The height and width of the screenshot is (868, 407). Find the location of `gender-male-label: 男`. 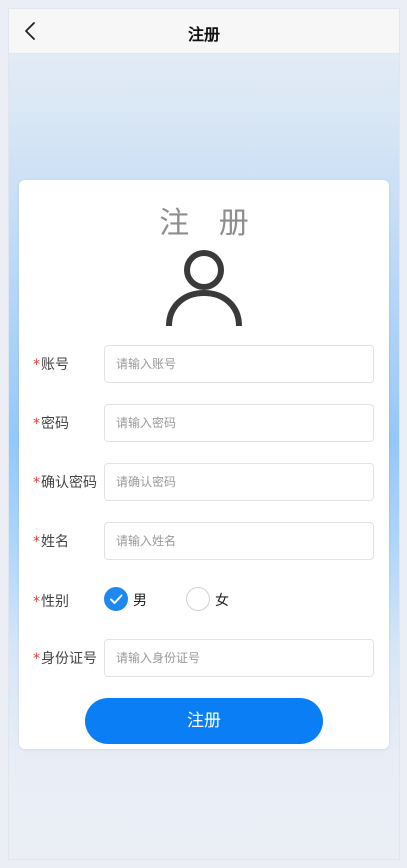

gender-male-label: 男 is located at coordinates (140, 600).